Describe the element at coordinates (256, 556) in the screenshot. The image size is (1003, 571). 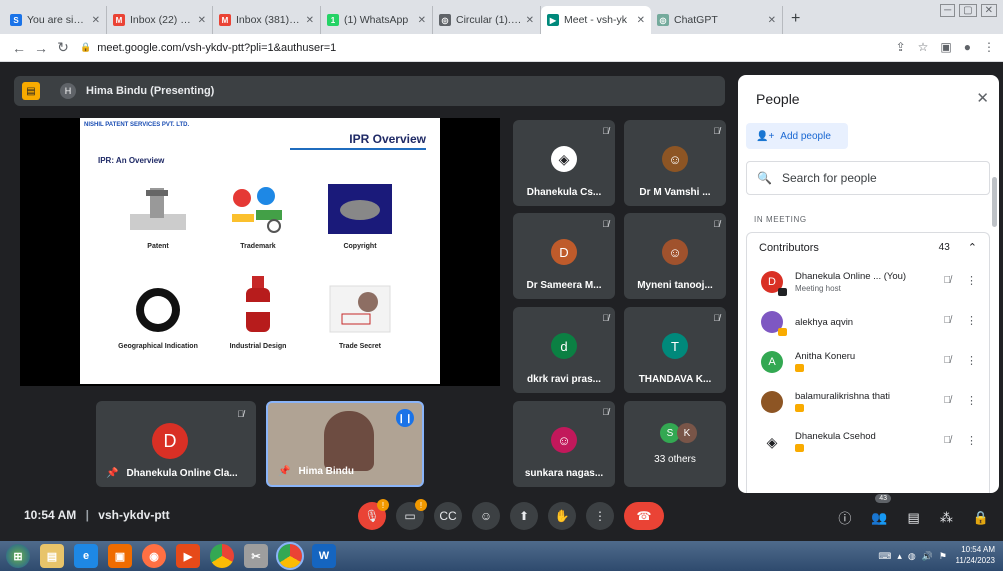
I see `snipping-tool-icon: ✂` at that location.